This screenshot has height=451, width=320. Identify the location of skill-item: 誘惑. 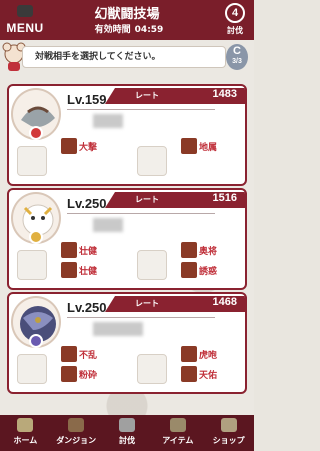
(200, 270).